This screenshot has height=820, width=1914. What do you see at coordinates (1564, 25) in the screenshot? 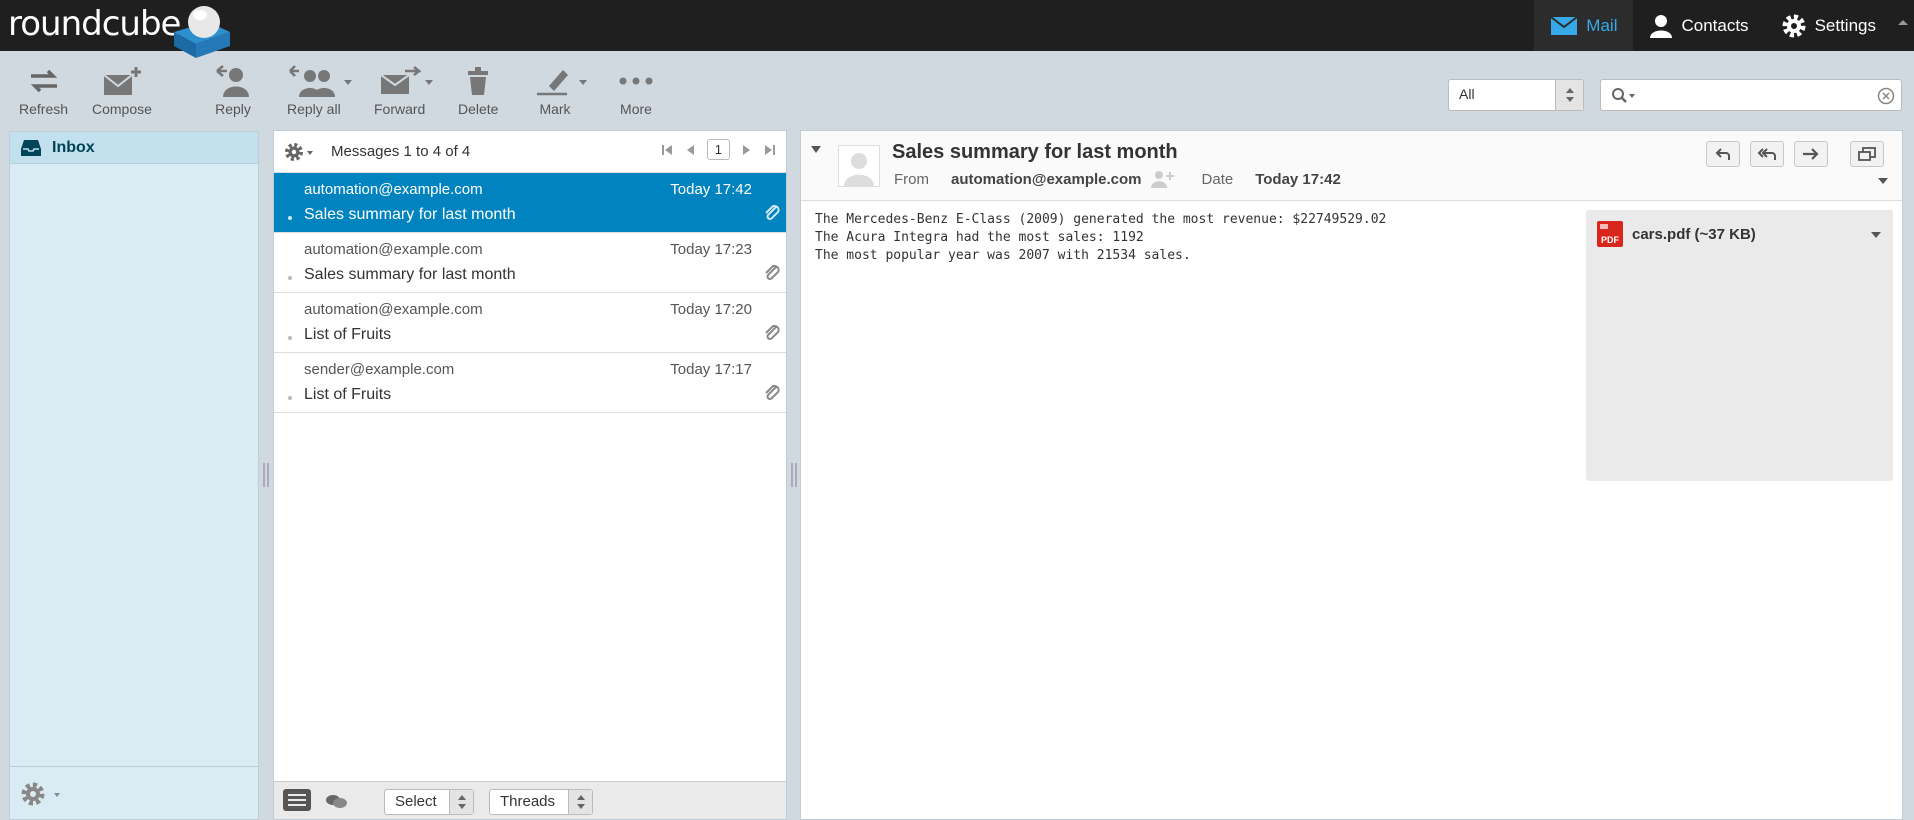
I see `mail-icon` at bounding box center [1564, 25].